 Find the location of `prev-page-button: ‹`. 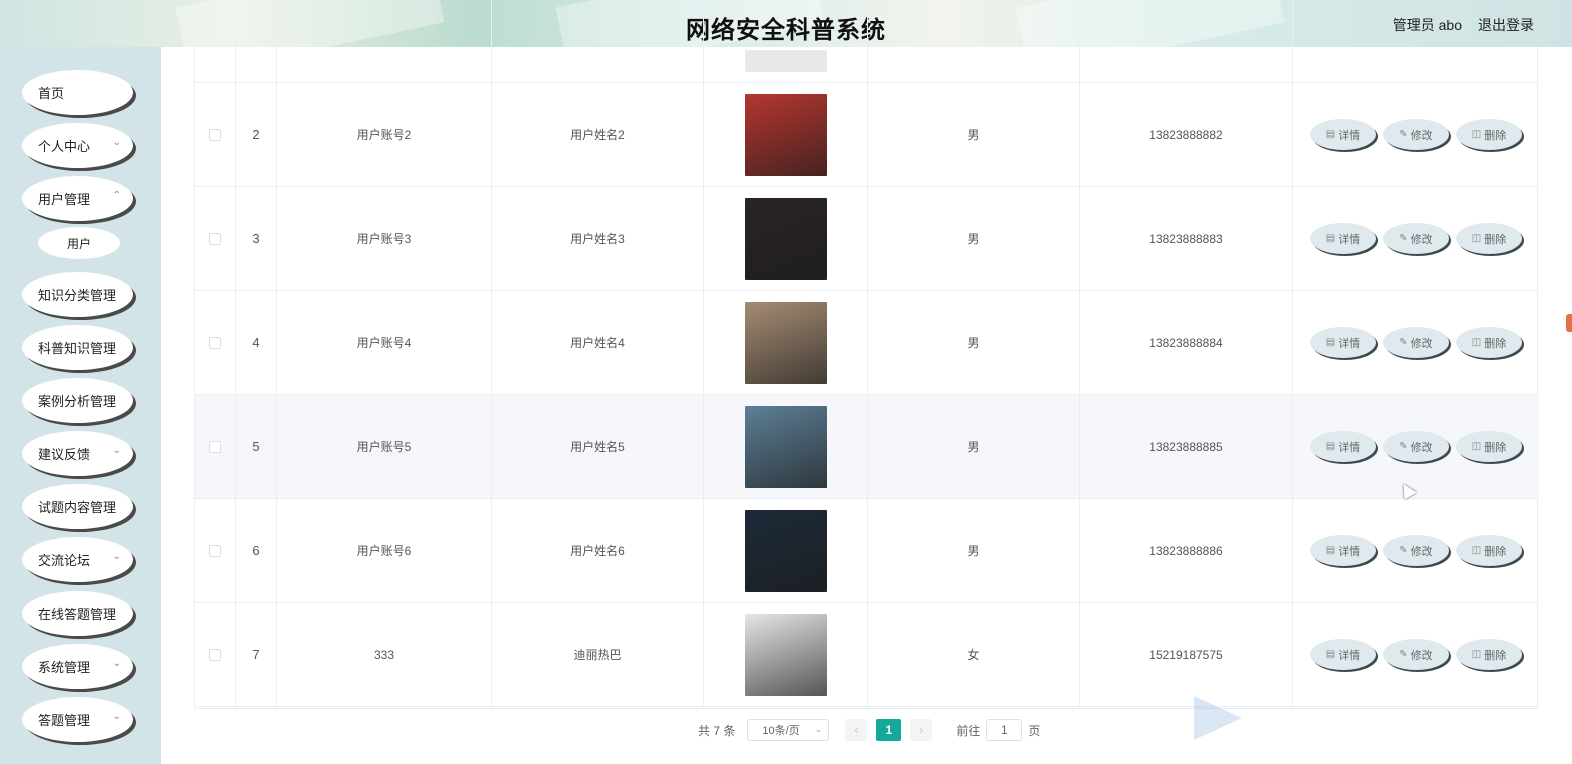

prev-page-button: ‹ is located at coordinates (856, 730).